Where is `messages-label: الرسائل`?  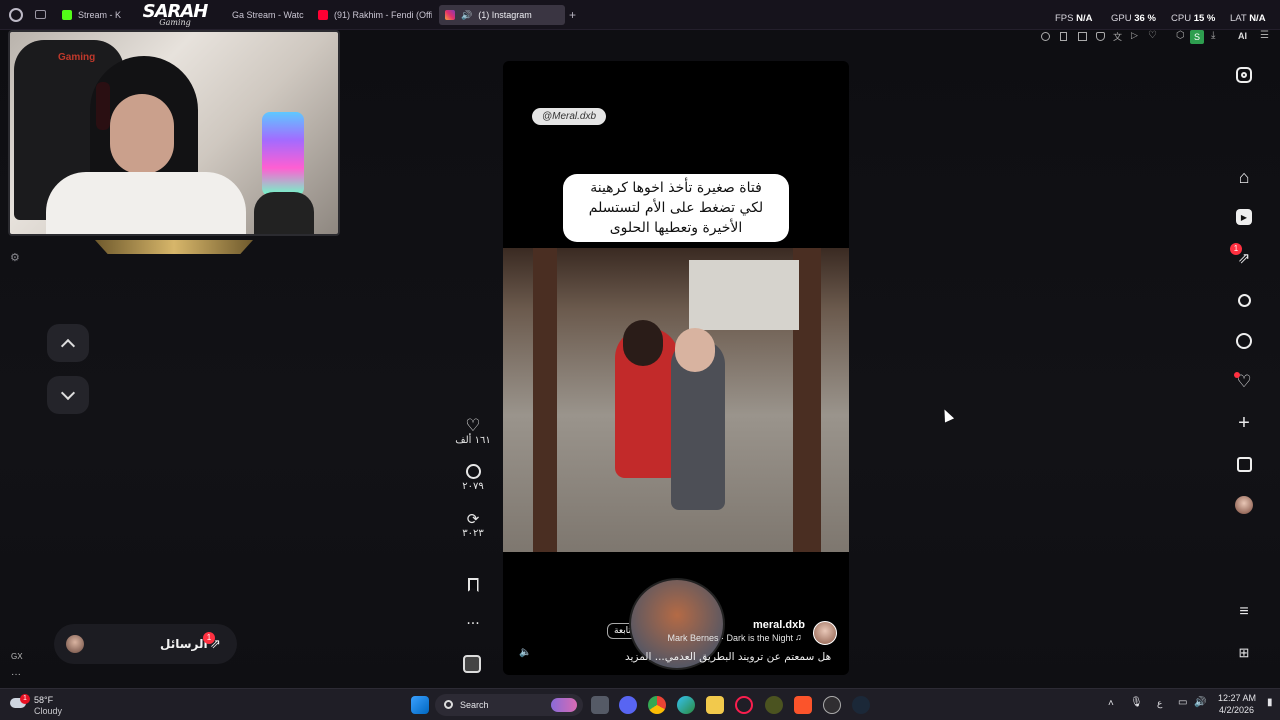 messages-label: الرسائل is located at coordinates (184, 644).